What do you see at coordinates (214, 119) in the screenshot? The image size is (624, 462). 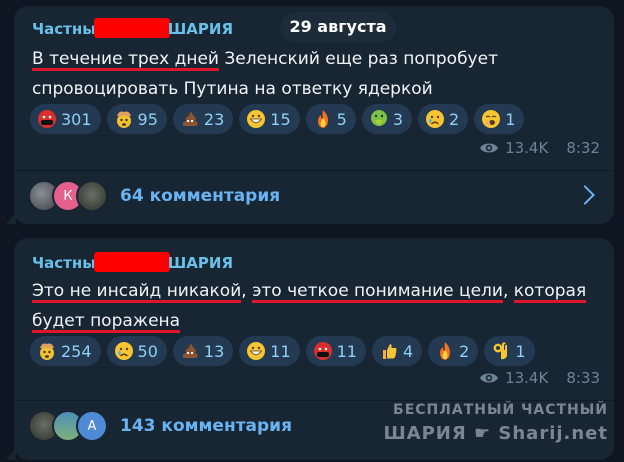 I see `reaction-count: 23` at bounding box center [214, 119].